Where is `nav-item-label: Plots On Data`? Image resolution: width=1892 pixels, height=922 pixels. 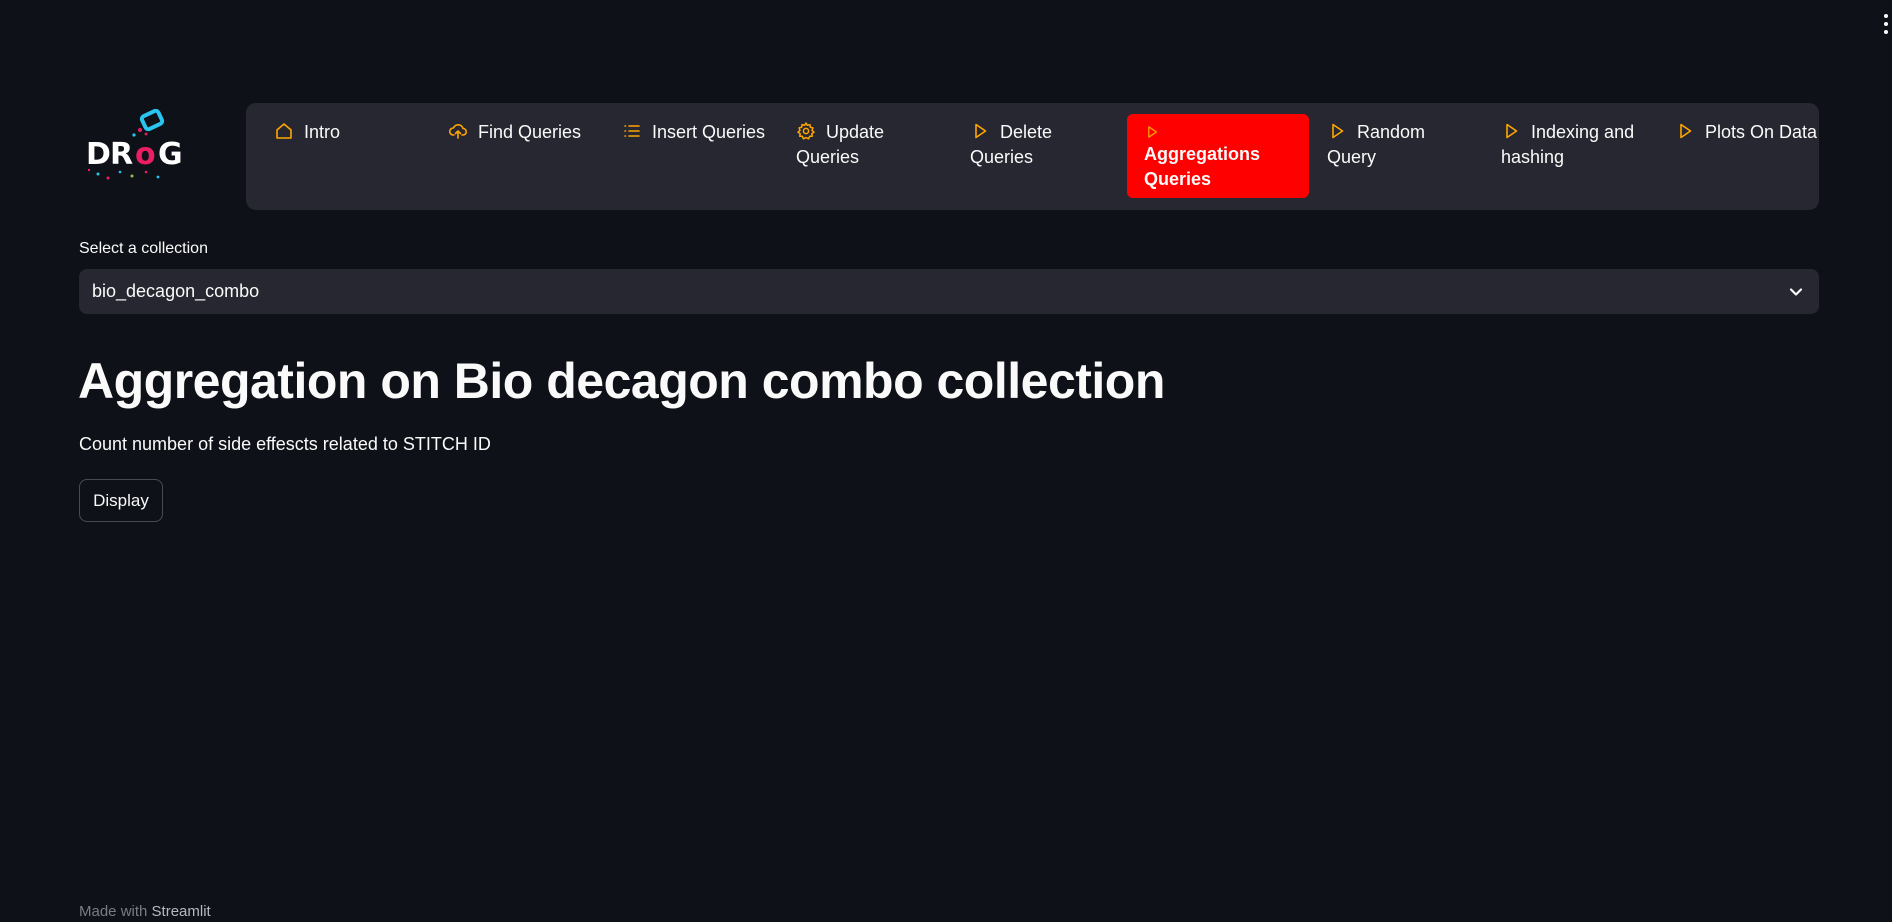
nav-item-label: Plots On Data is located at coordinates (1761, 132).